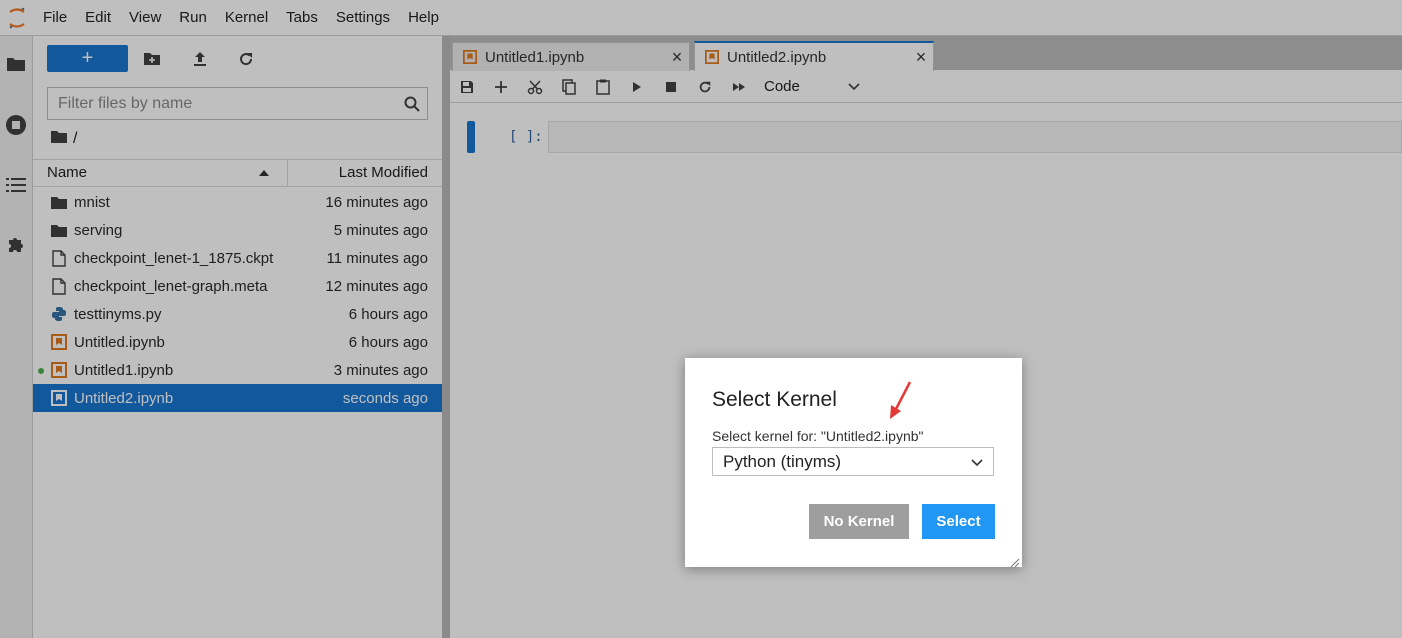  Describe the element at coordinates (774, 399) in the screenshot. I see `dialog-title: Select Kernel` at that location.